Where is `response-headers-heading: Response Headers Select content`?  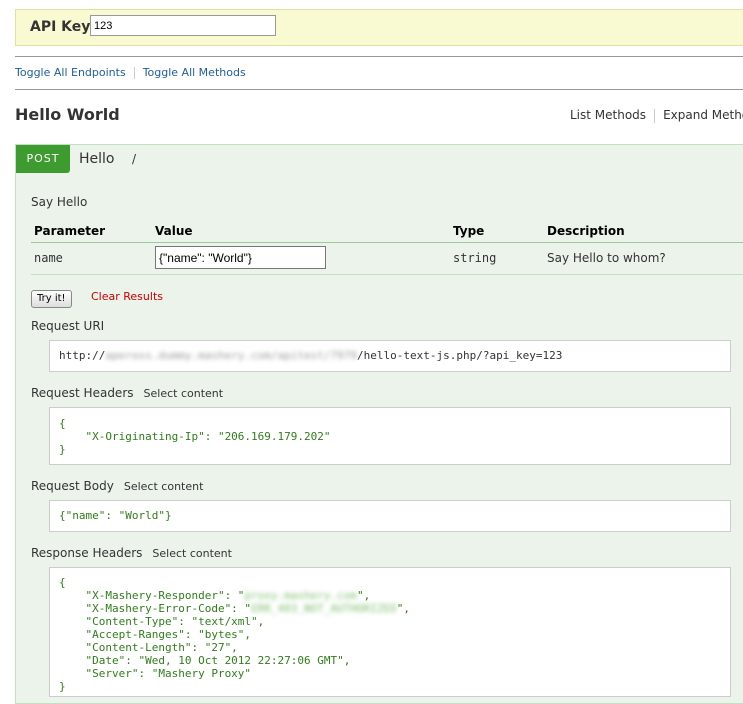
response-headers-heading: Response Headers Select content is located at coordinates (131, 553).